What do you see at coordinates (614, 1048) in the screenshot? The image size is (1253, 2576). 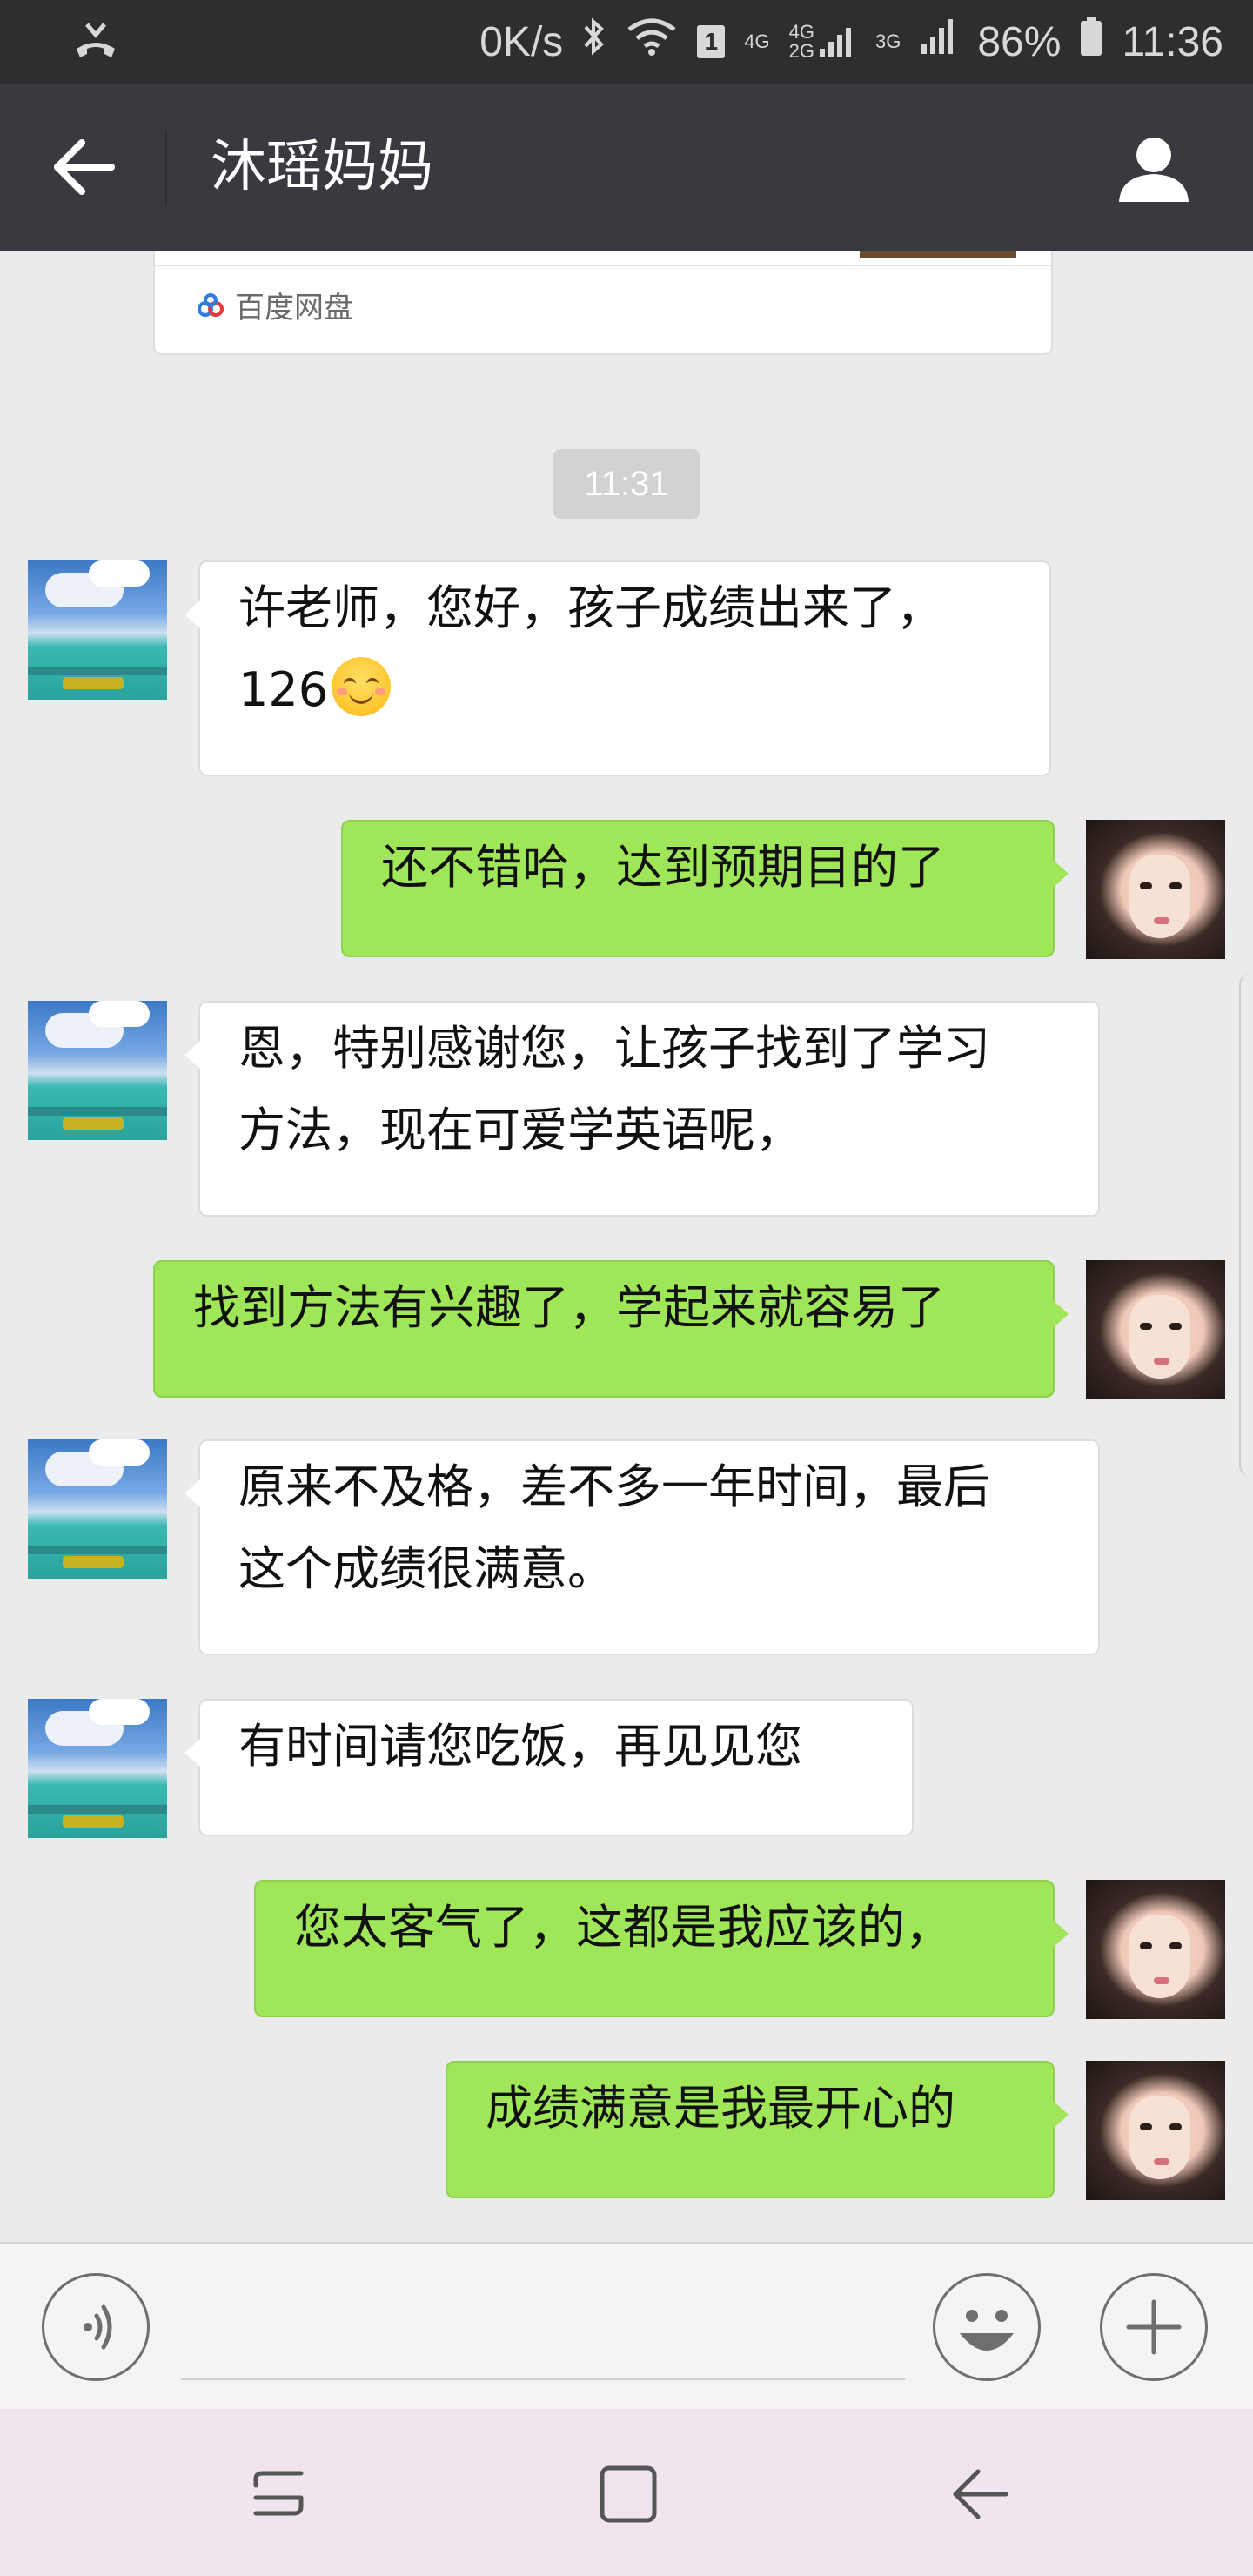 I see `message-text-line: 恩，特别感谢您，让孩子找到了学习` at bounding box center [614, 1048].